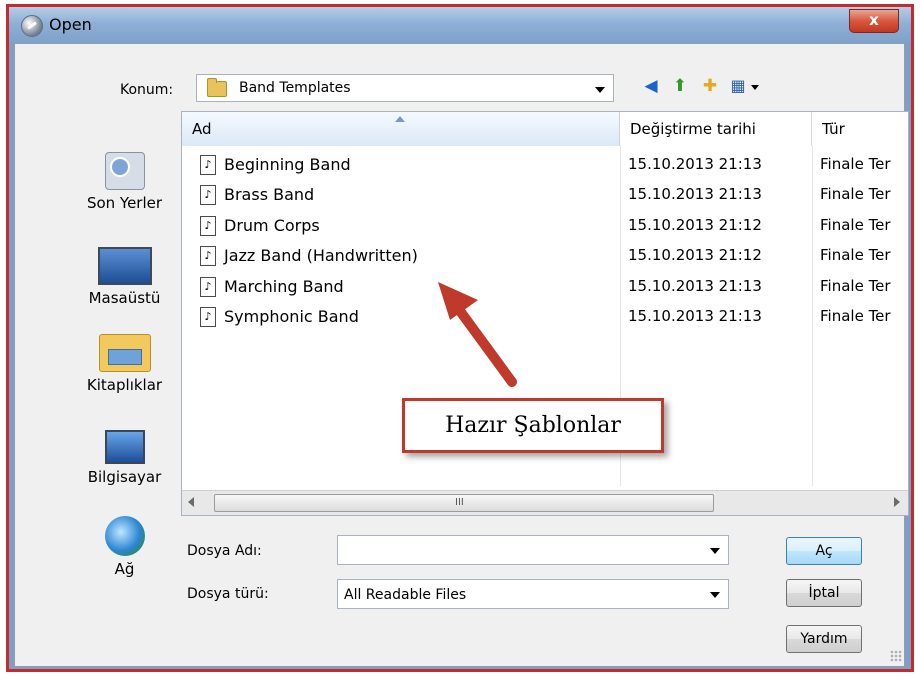 The image size is (920, 681). Describe the element at coordinates (217, 87) in the screenshot. I see `folder-icon` at that location.